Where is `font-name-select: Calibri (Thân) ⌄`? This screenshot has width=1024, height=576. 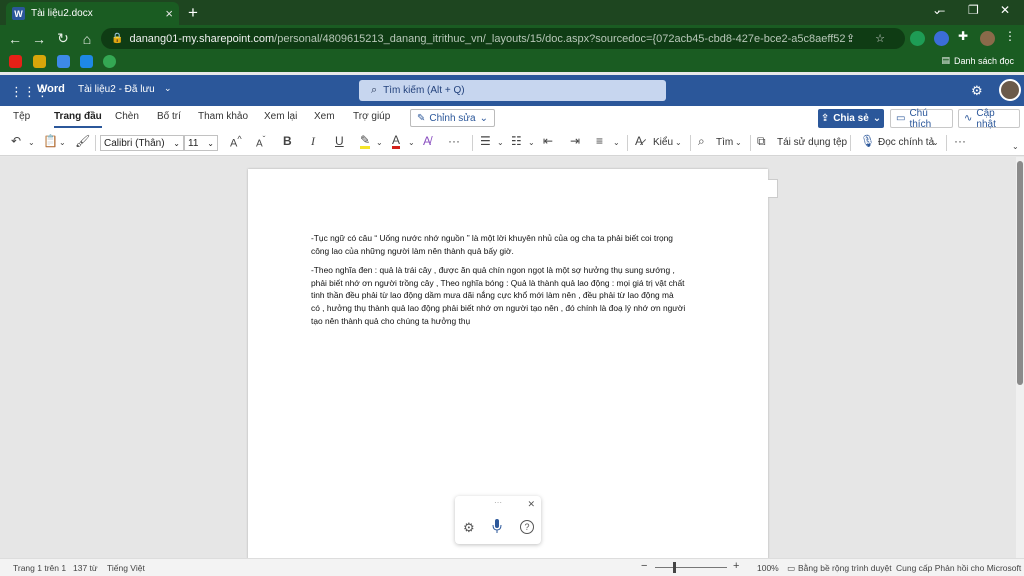 font-name-select: Calibri (Thân) ⌄ is located at coordinates (142, 143).